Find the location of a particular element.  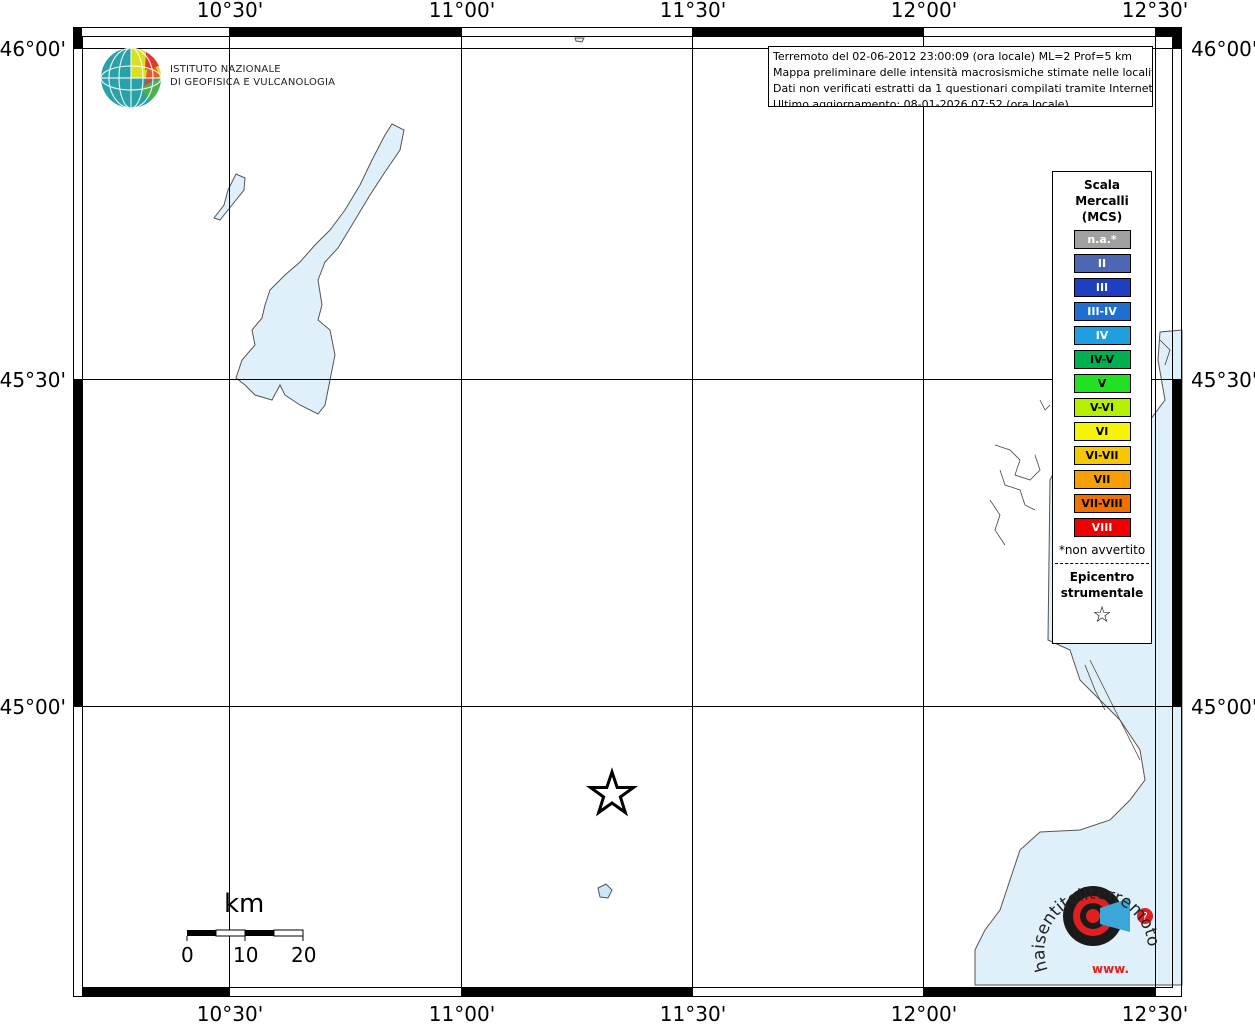

legend-epicenter-line: strumentale is located at coordinates (1102, 593).